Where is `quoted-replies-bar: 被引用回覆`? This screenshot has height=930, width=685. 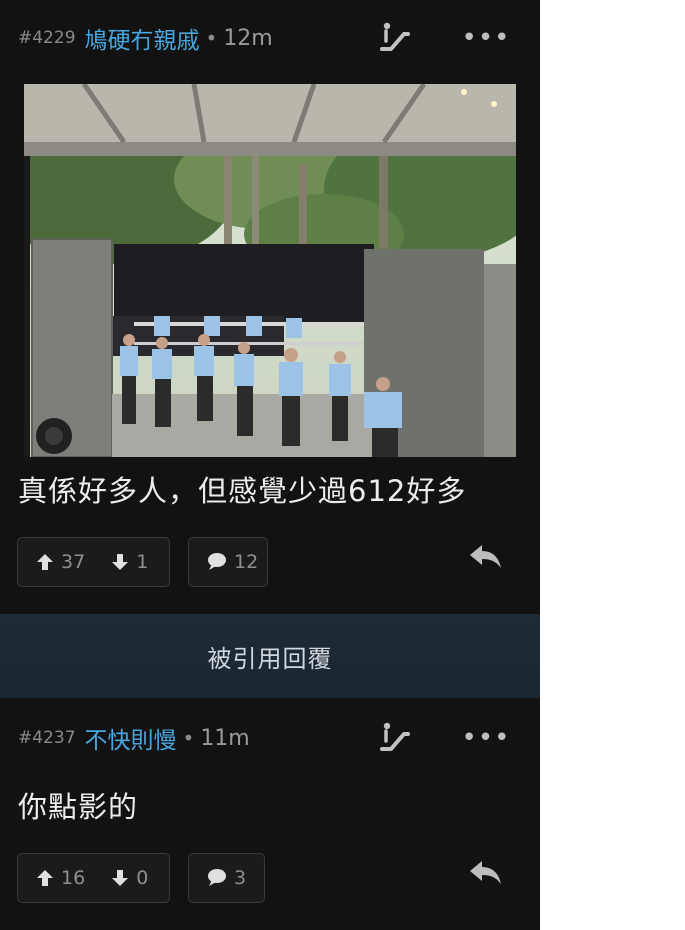 quoted-replies-bar: 被引用回覆 is located at coordinates (270, 656).